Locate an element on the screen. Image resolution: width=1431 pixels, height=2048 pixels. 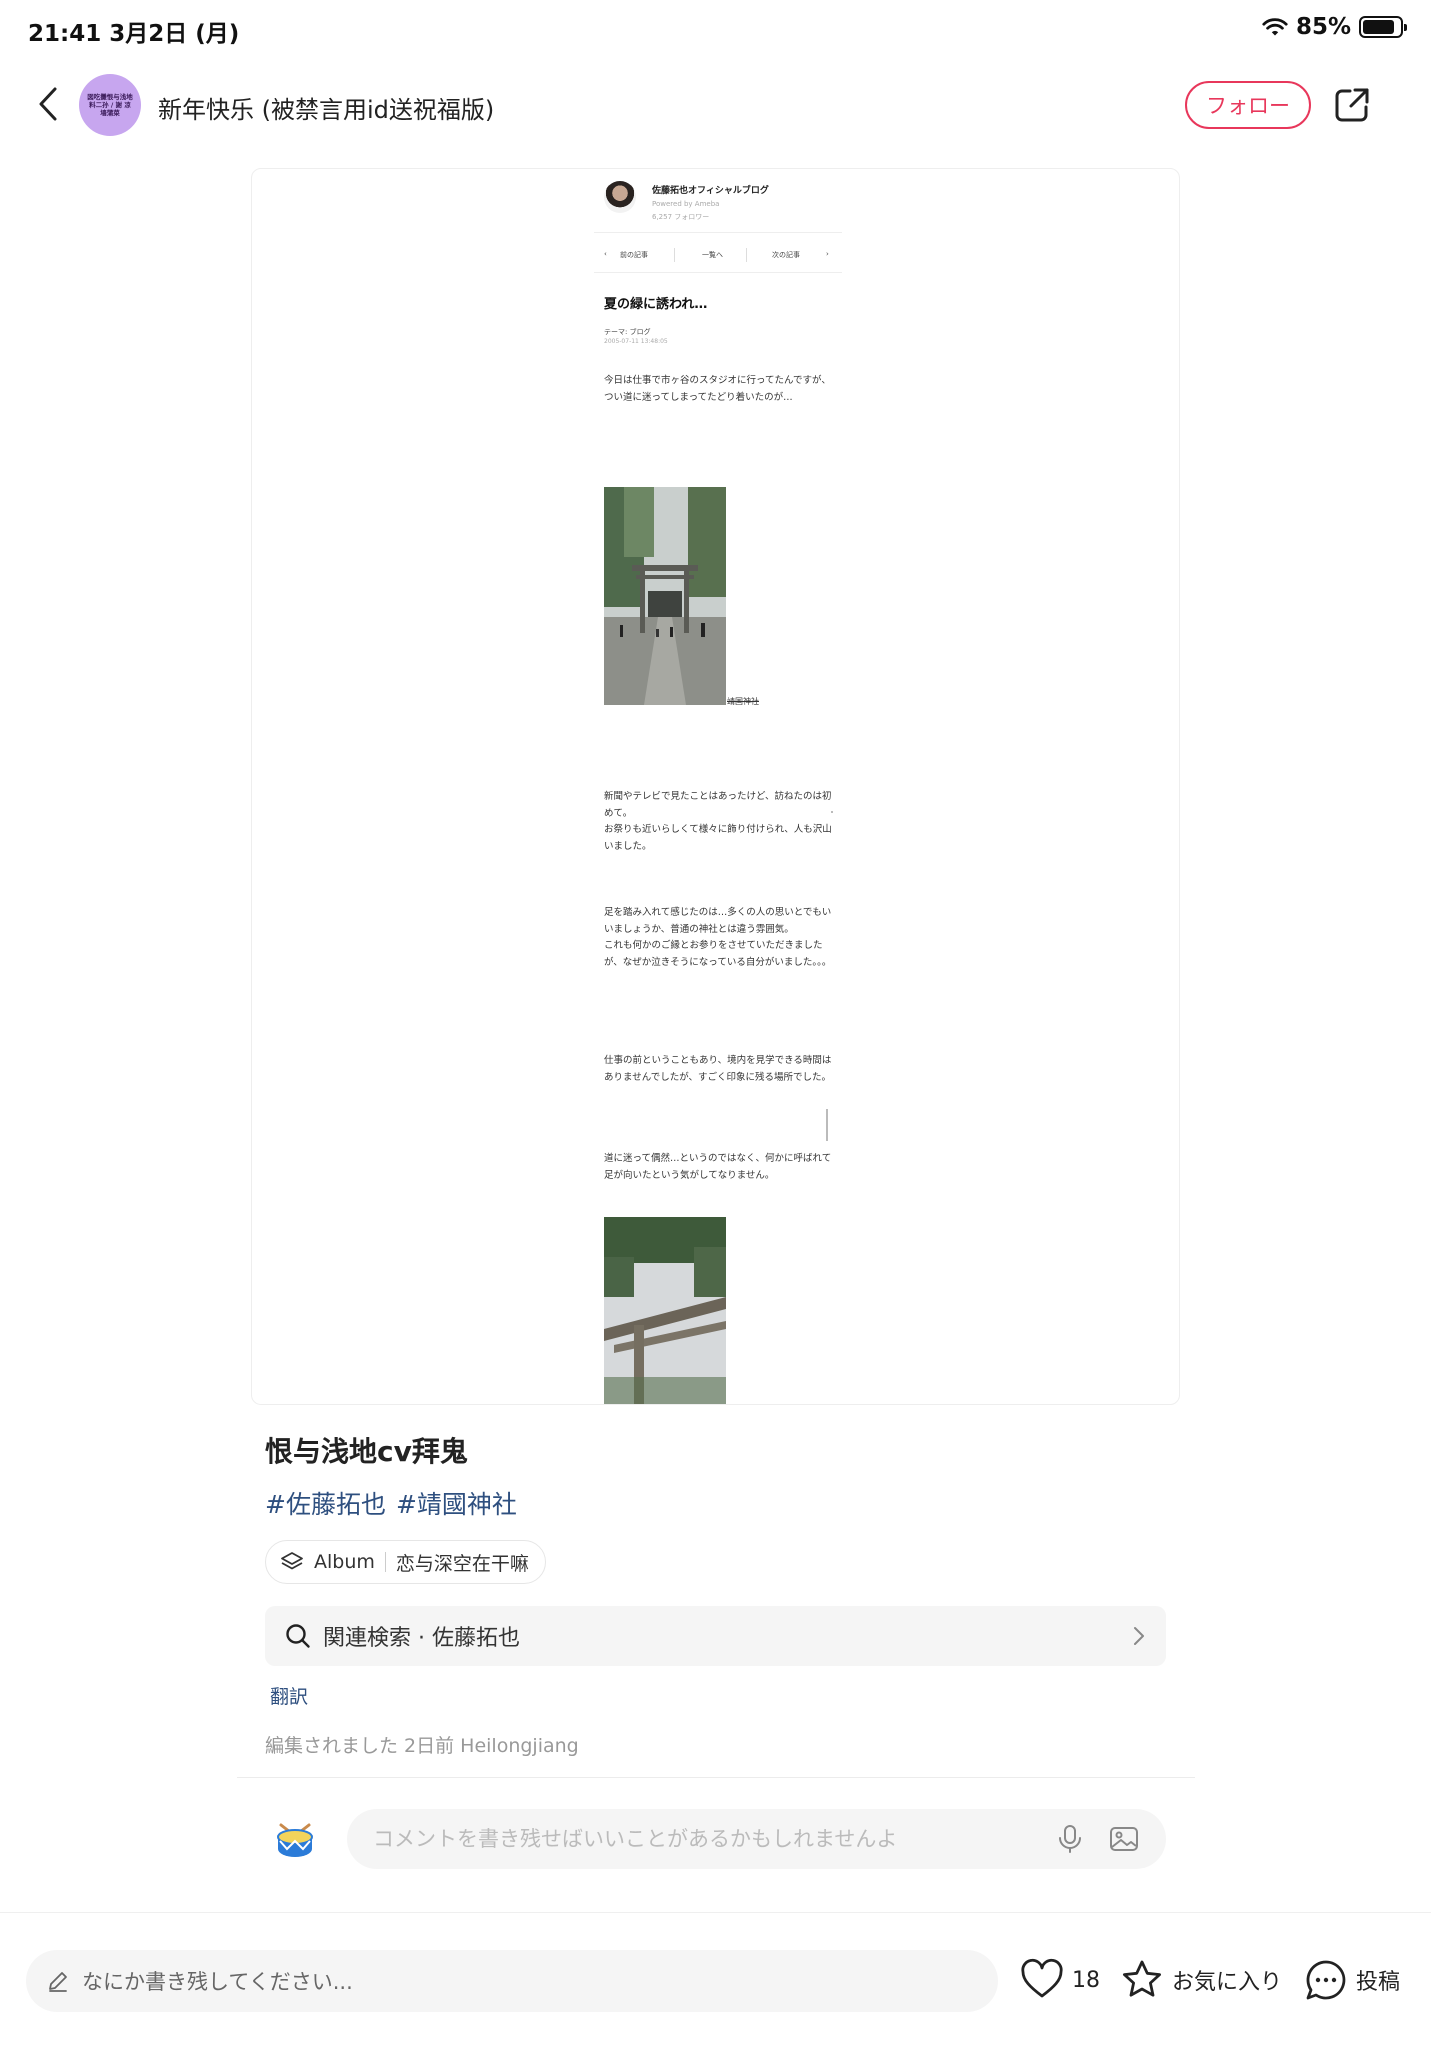
share-icon is located at coordinates (1352, 105).